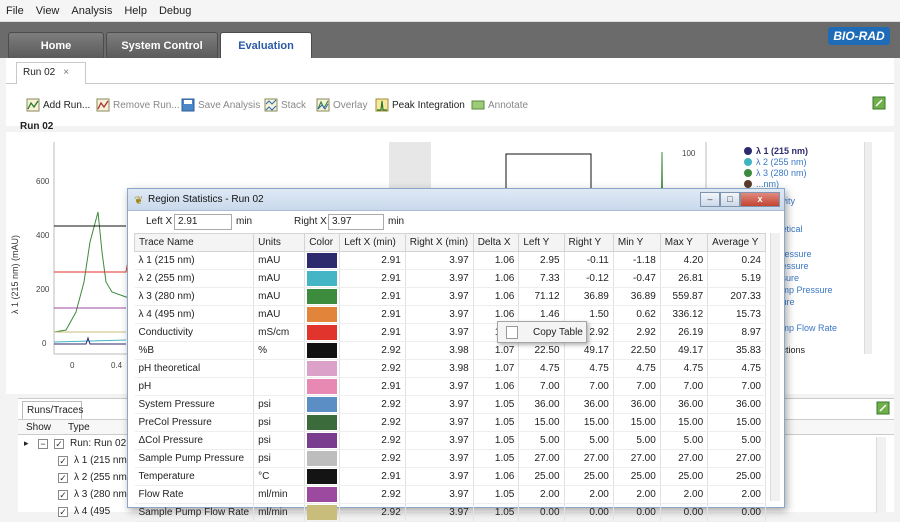 This screenshot has height=522, width=900. What do you see at coordinates (66, 72) in the screenshot?
I see `close-icon: ×` at bounding box center [66, 72].